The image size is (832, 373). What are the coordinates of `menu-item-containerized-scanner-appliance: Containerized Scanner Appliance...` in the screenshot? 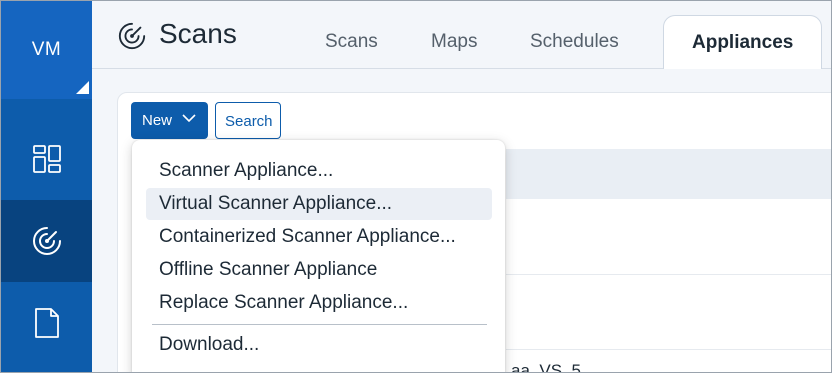 It's located at (319, 237).